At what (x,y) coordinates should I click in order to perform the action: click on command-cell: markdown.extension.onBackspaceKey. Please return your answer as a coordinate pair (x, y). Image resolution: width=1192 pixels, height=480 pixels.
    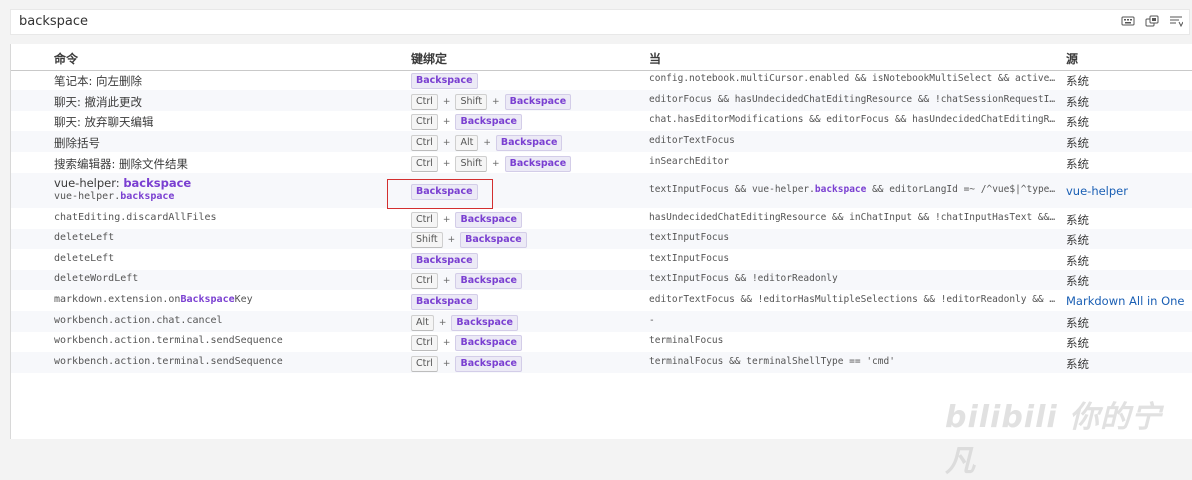
    Looking at the image, I should click on (153, 299).